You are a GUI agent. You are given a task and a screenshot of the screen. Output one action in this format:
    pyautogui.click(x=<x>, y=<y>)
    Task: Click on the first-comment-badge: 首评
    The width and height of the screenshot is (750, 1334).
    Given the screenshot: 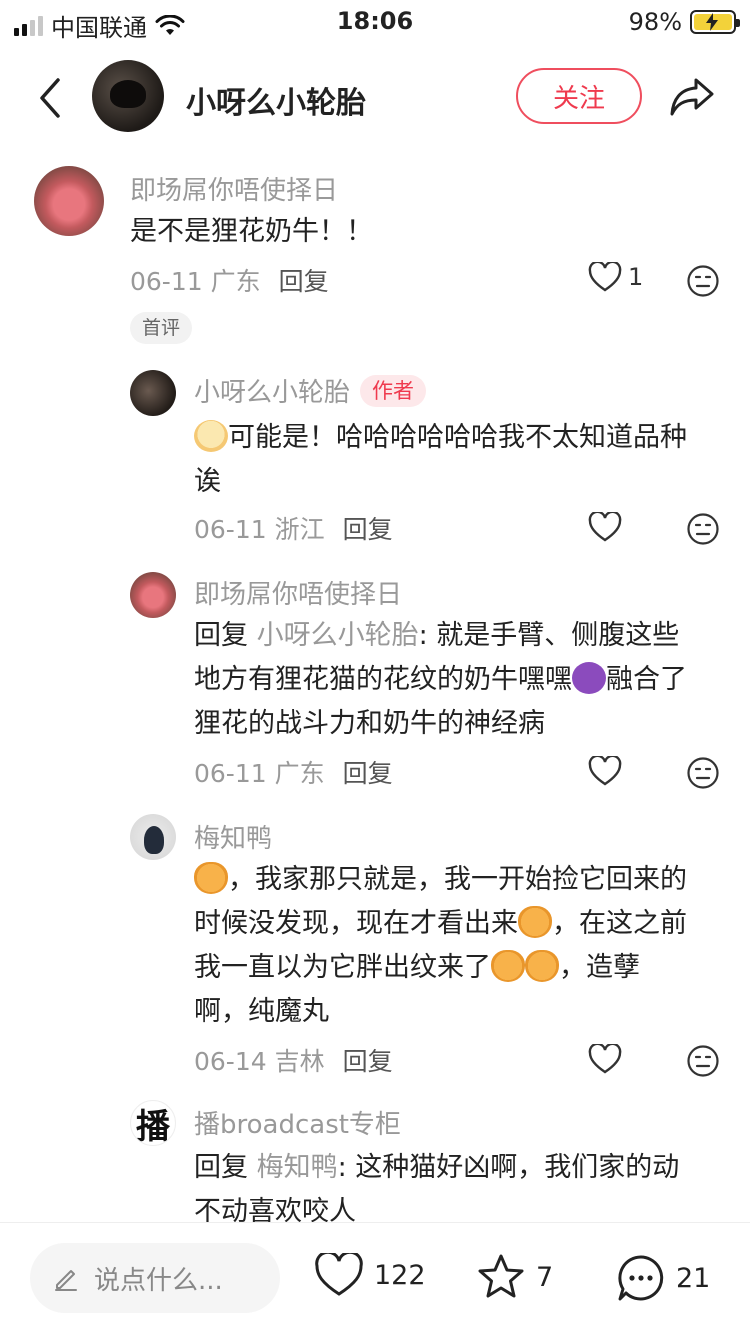 What is the action you would take?
    pyautogui.click(x=161, y=328)
    